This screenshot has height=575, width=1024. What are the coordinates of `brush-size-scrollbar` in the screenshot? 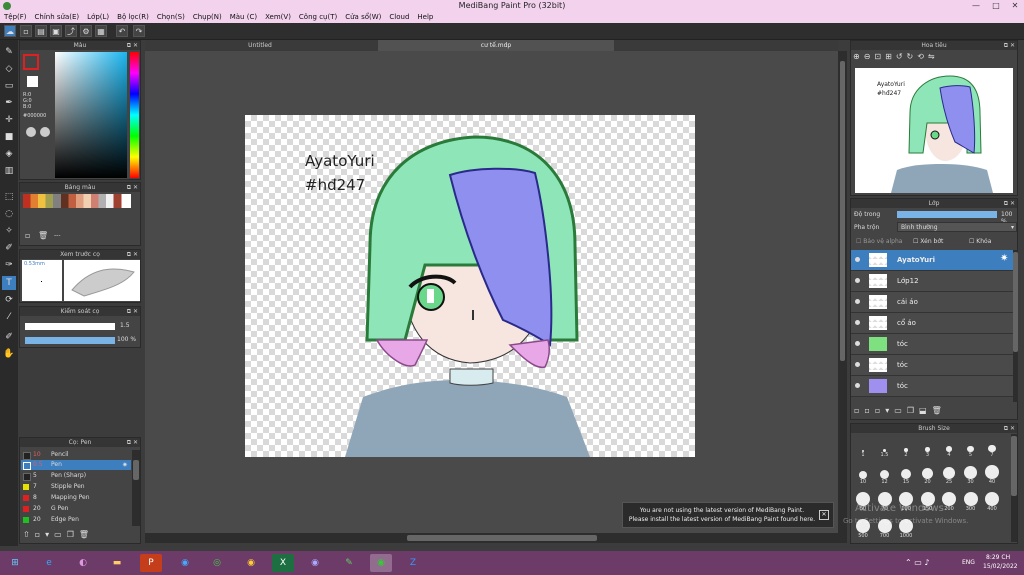 It's located at (1014, 488).